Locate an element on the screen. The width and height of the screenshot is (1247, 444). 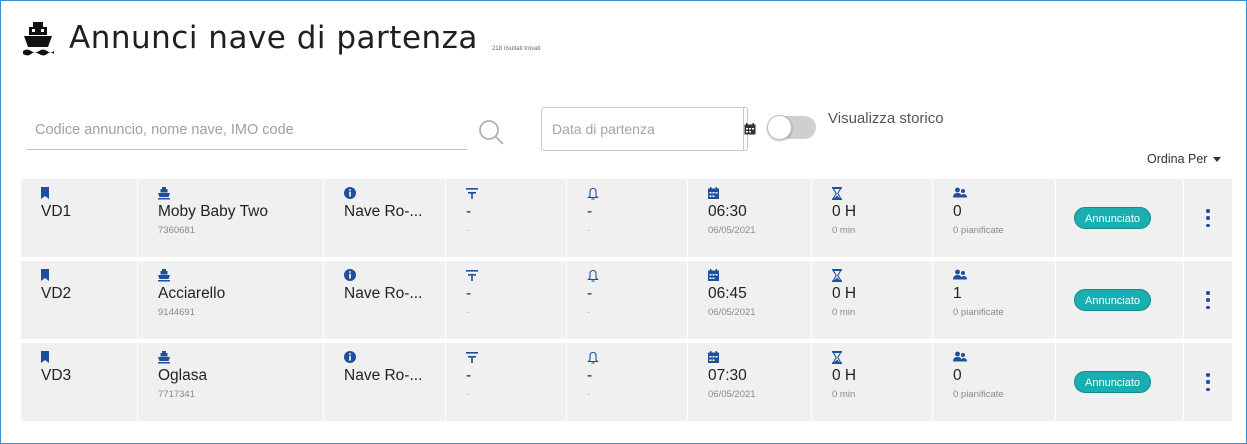
date-input is located at coordinates (642, 129).